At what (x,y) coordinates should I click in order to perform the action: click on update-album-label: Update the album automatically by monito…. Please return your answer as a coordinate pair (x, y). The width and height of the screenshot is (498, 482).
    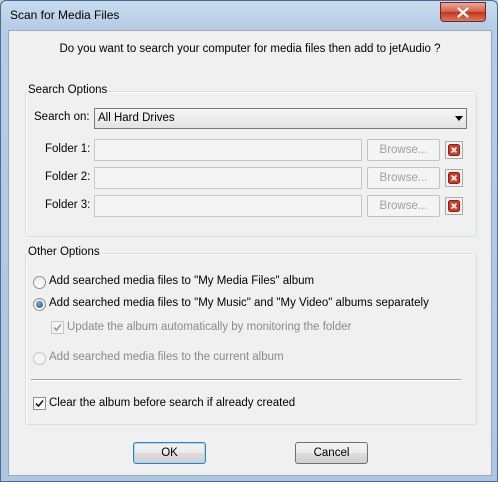
    Looking at the image, I should click on (209, 327).